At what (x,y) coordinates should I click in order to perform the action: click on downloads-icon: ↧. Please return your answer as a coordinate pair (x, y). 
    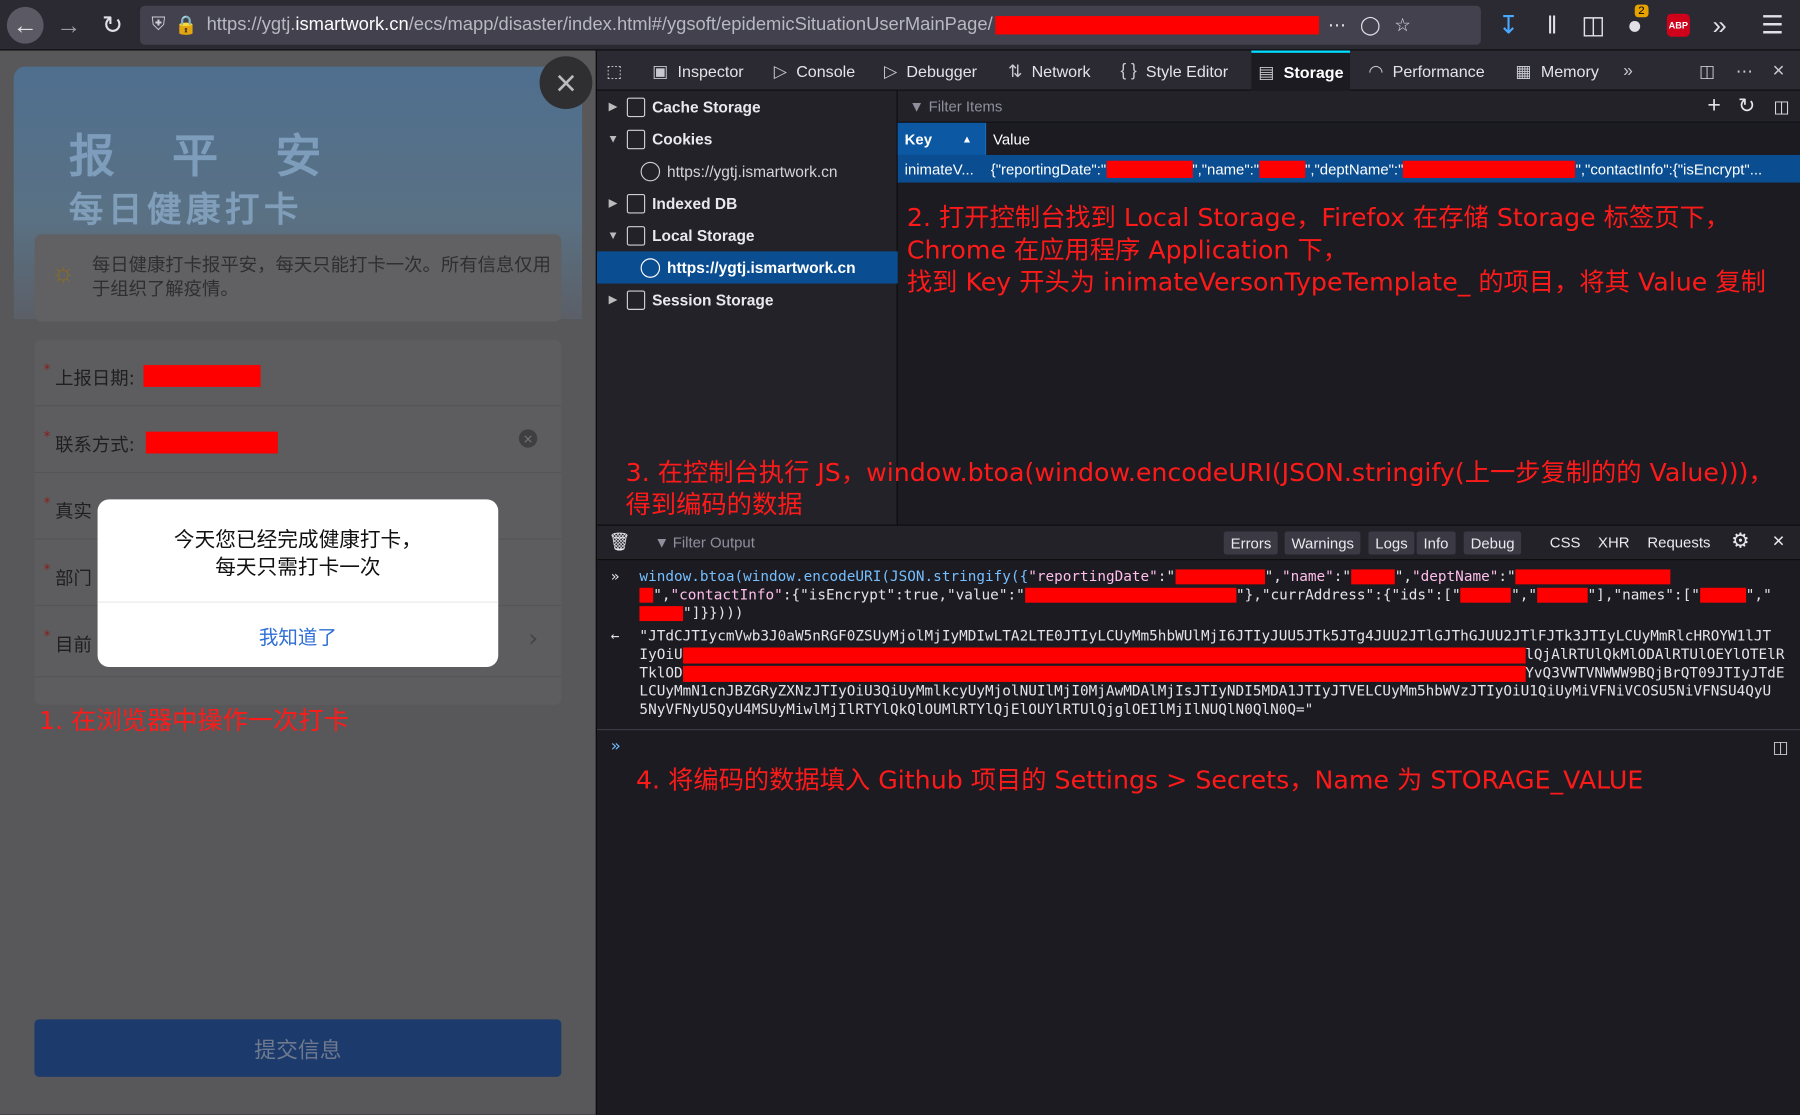
    Looking at the image, I should click on (1508, 25).